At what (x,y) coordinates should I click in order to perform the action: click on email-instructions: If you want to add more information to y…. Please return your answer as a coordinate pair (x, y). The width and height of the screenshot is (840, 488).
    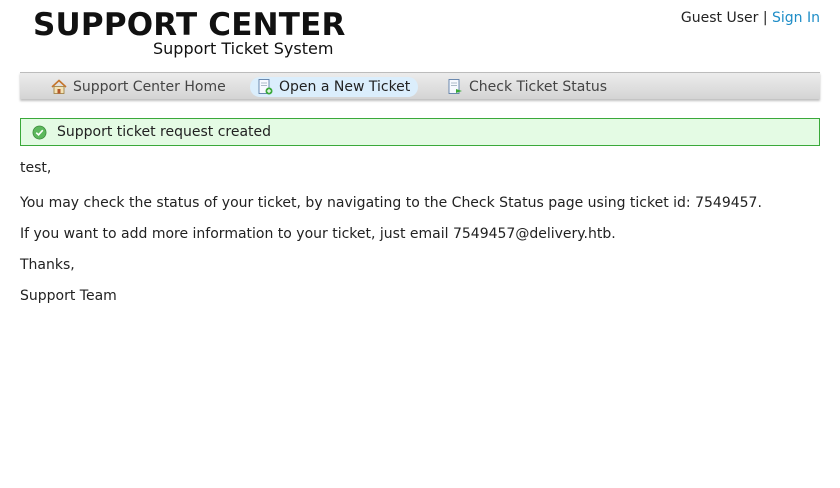
    Looking at the image, I should click on (318, 234).